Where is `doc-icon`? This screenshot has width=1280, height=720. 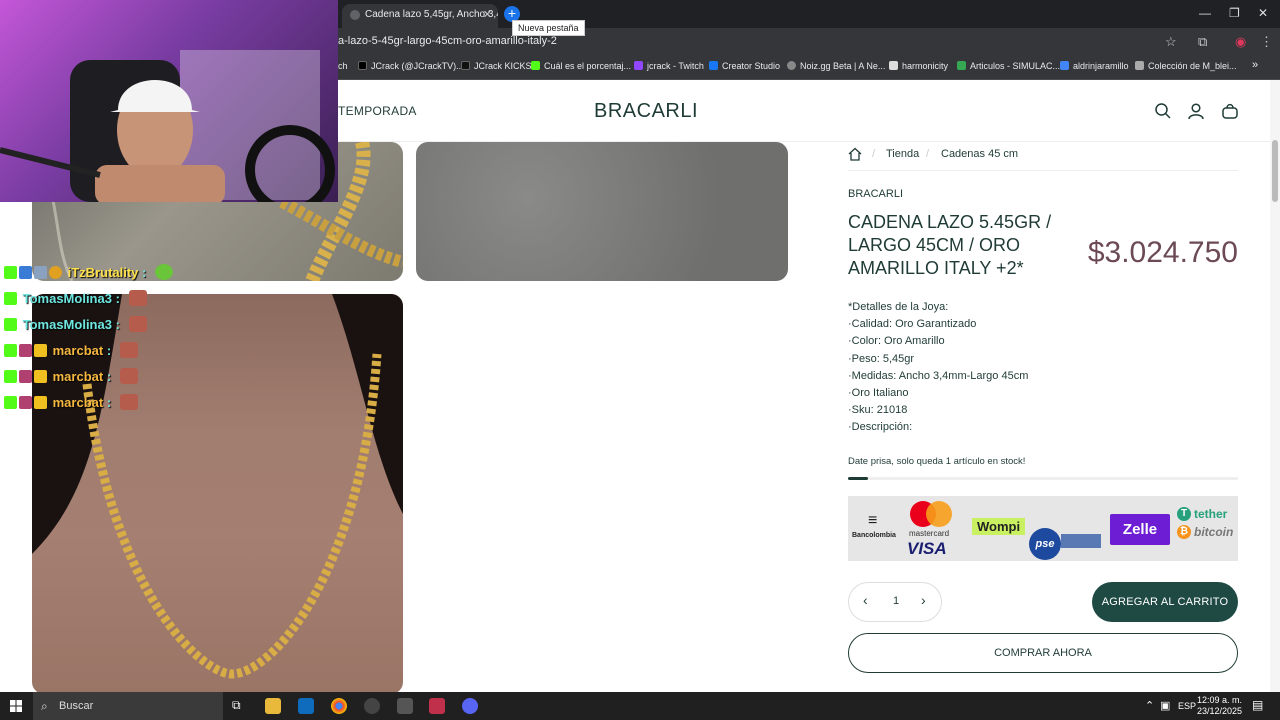
doc-icon is located at coordinates (1064, 65).